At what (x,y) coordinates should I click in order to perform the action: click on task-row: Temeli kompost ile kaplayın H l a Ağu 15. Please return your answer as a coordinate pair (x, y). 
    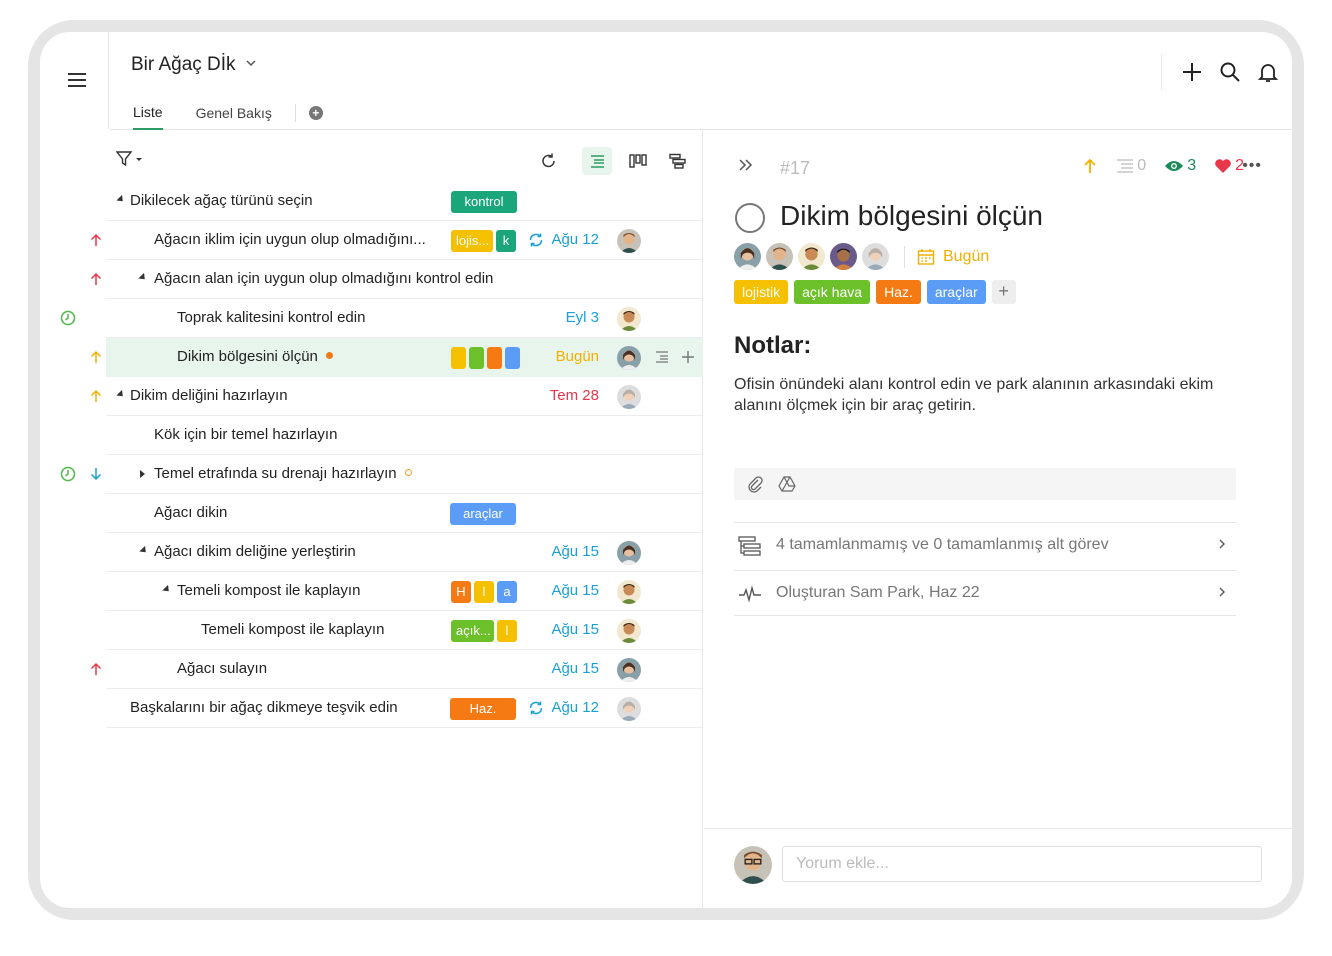
    Looking at the image, I should click on (371, 591).